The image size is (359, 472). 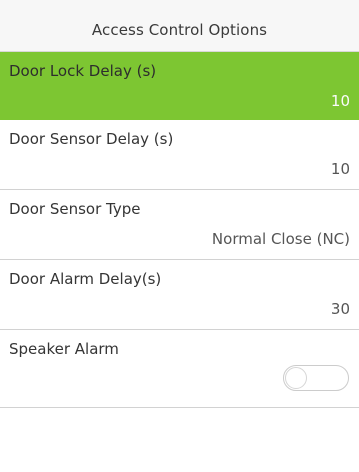 What do you see at coordinates (179, 225) in the screenshot?
I see `setting-row-door-sensor-type: Door Sensor Type Normal Close (NC)` at bounding box center [179, 225].